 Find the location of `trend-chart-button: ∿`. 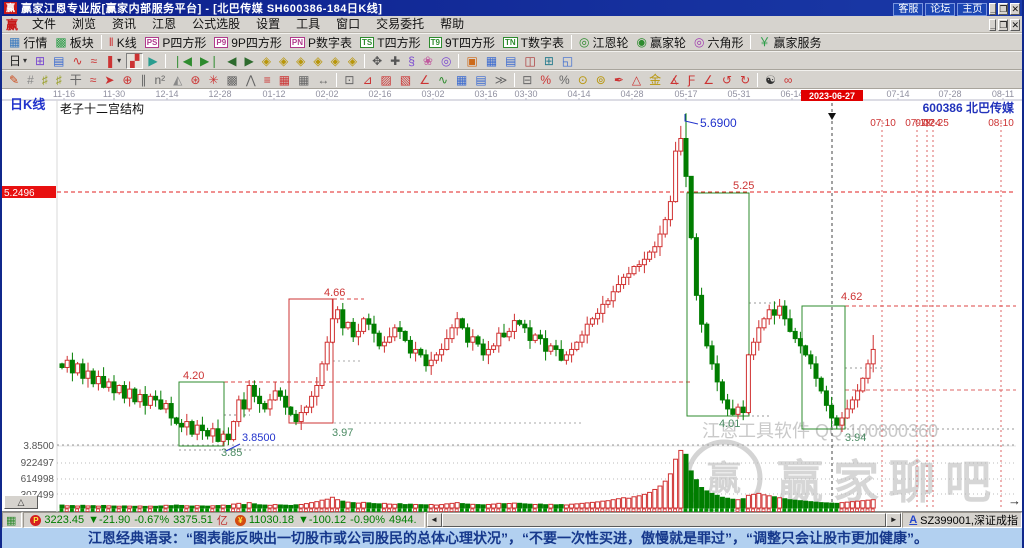

trend-chart-button: ∿ is located at coordinates (77, 61).